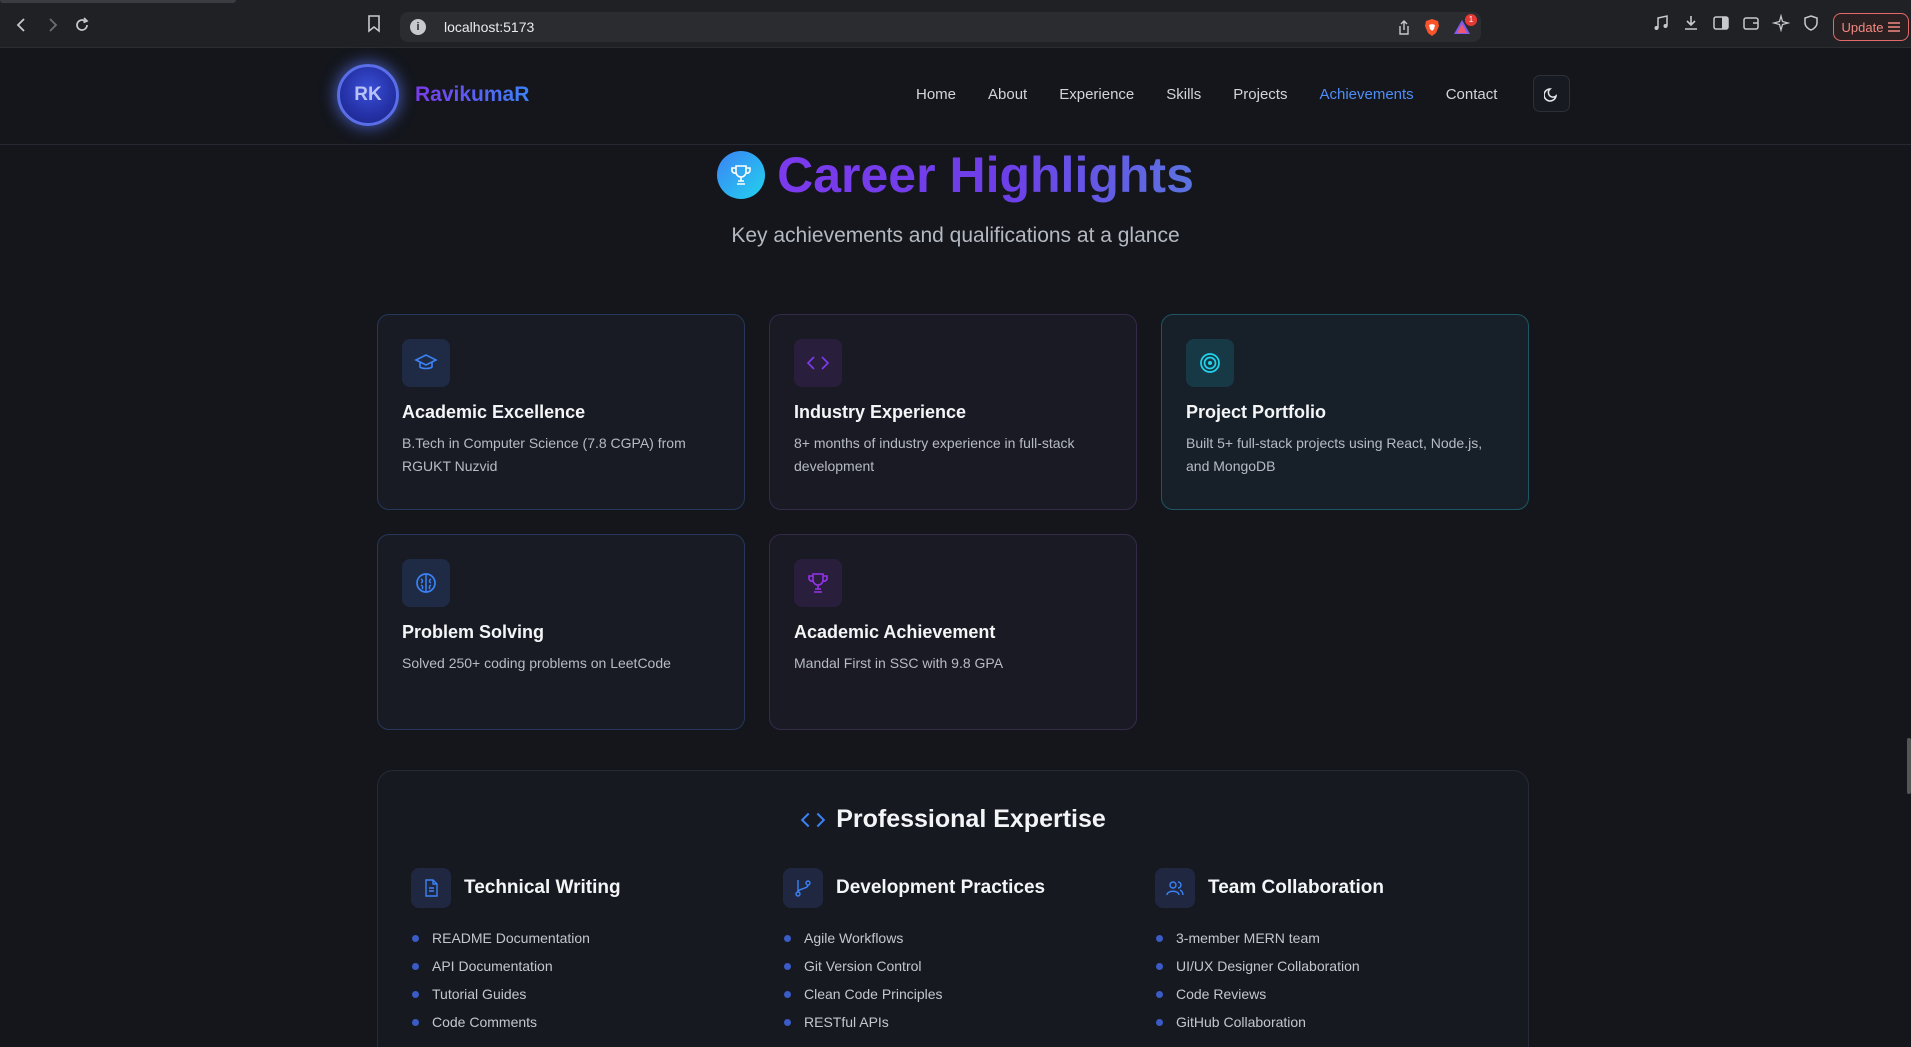 This screenshot has height=1047, width=1911. I want to click on list-item: 3-member MERN team, so click(1320, 938).